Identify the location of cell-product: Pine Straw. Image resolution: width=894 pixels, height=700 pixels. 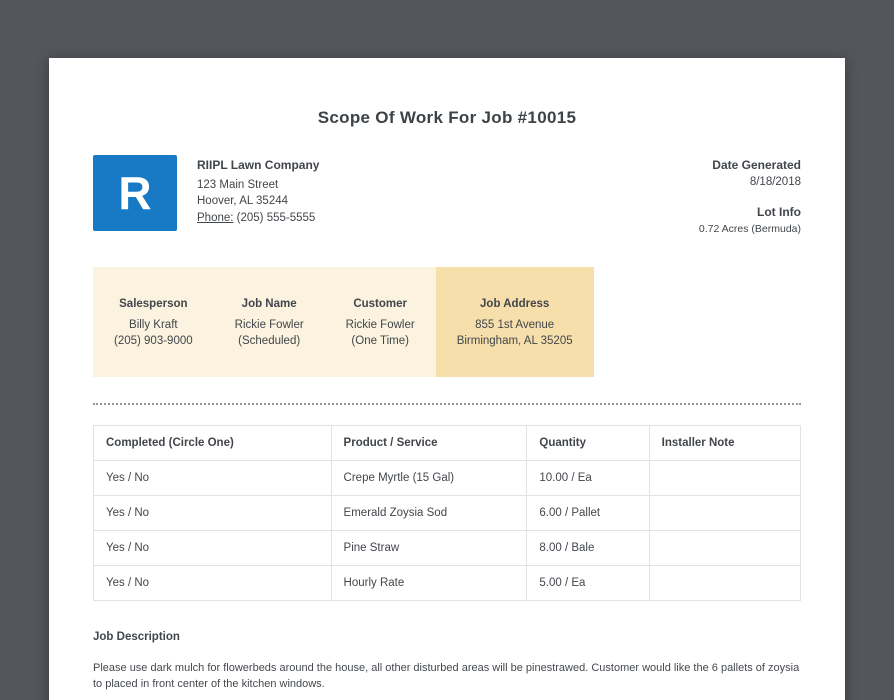
(429, 548).